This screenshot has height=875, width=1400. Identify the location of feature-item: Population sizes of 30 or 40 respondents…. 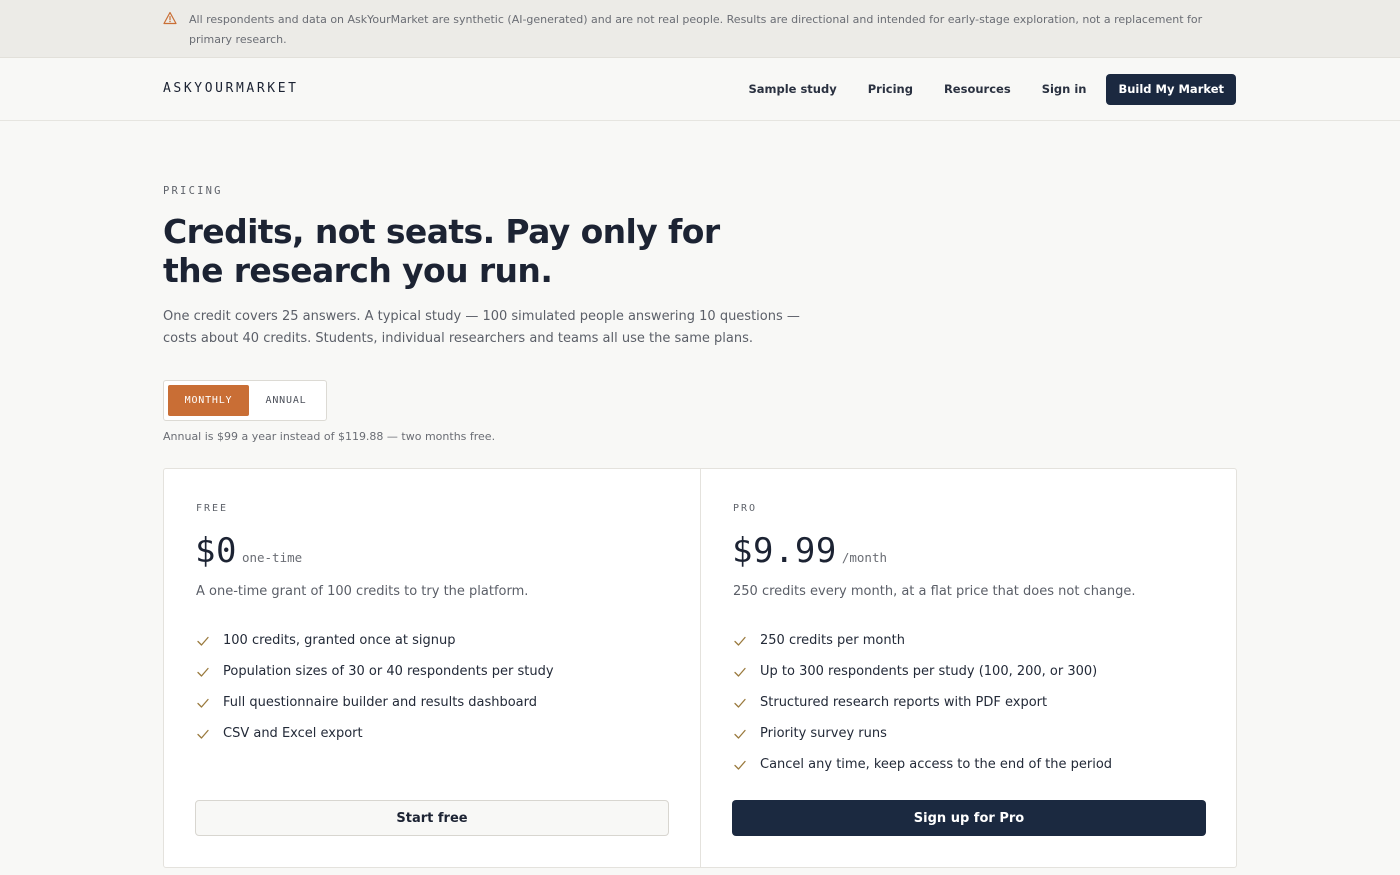
(375, 671).